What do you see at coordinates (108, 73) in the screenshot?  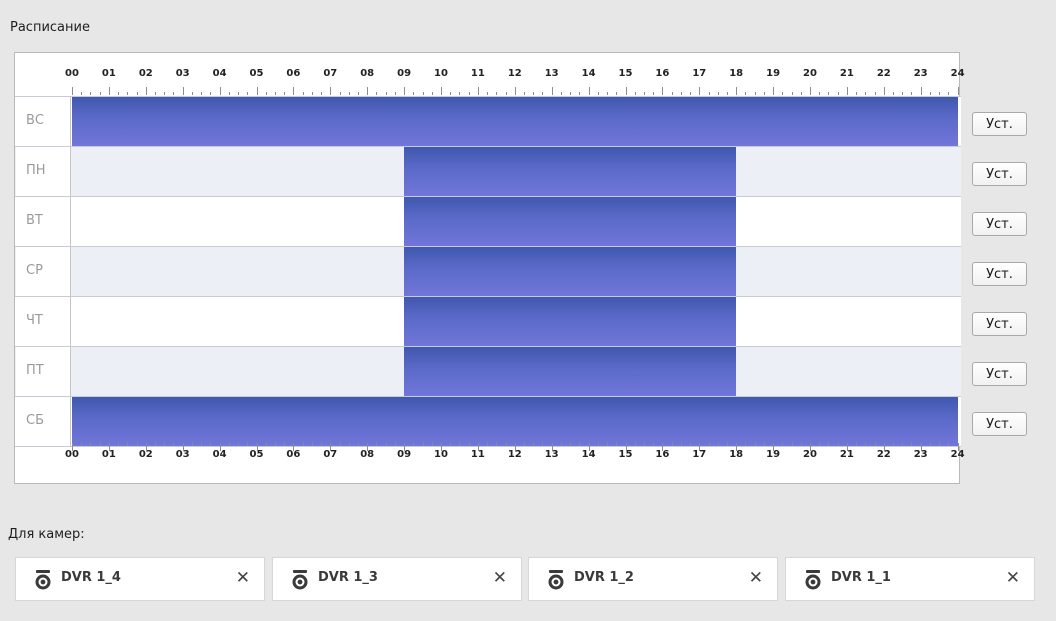 I see `hour-label: 01` at bounding box center [108, 73].